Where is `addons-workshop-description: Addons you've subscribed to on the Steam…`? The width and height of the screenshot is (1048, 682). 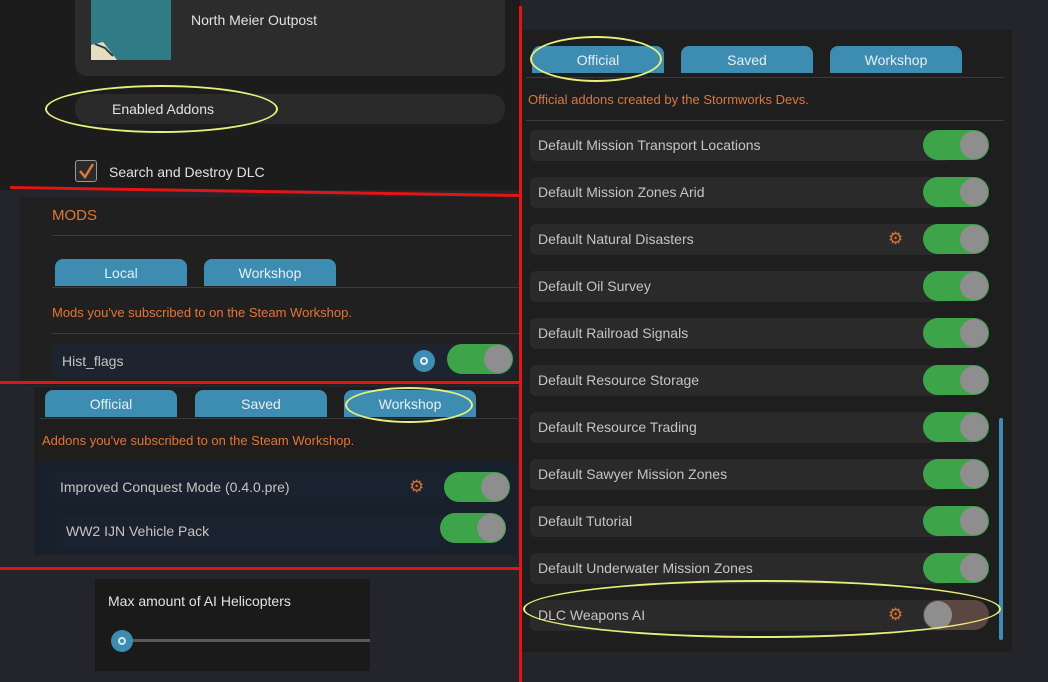 addons-workshop-description: Addons you've subscribed to on the Steam… is located at coordinates (198, 440).